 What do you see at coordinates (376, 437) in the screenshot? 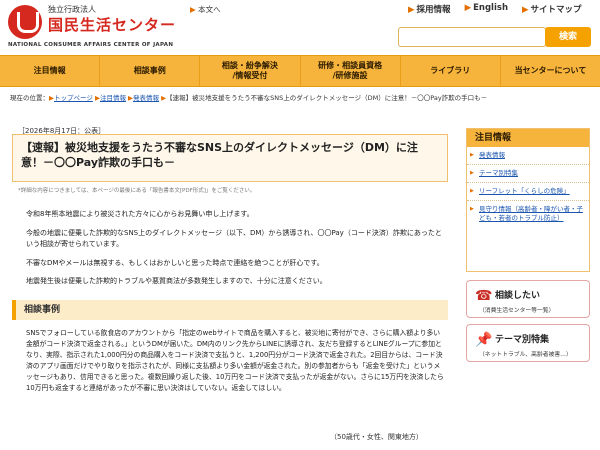
I see `case-signature: （50歳代・女性、関東地方）` at bounding box center [376, 437].